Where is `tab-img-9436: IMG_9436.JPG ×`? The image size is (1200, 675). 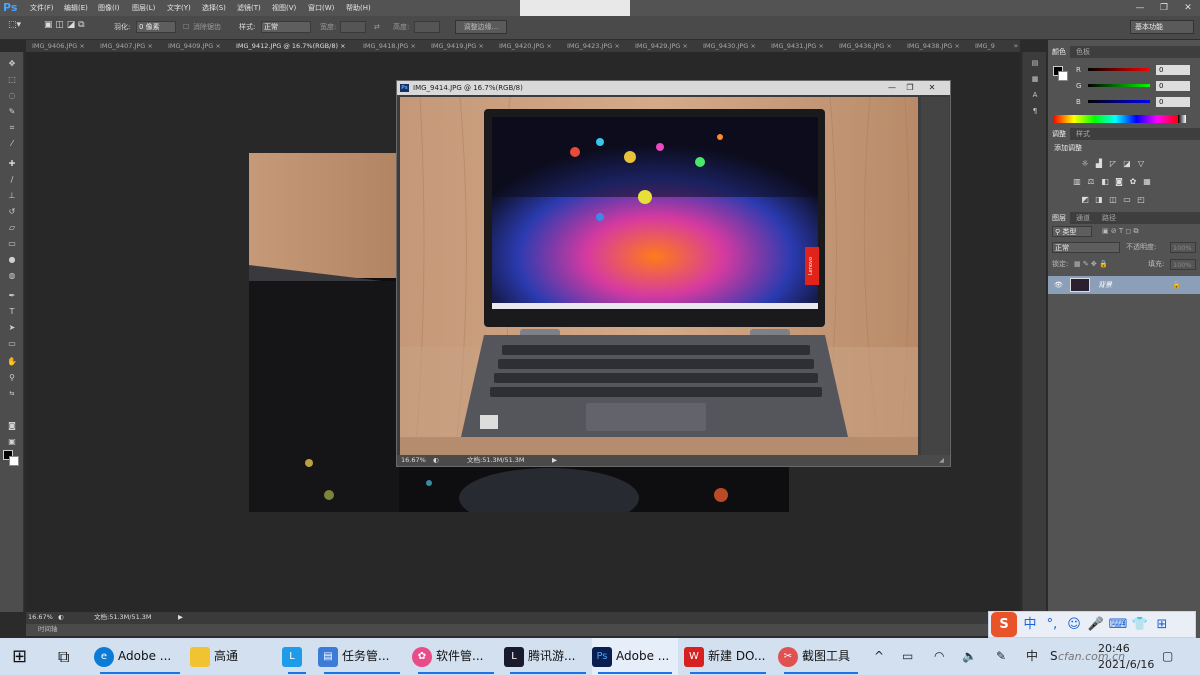 tab-img-9436: IMG_9436.JPG × is located at coordinates (865, 46).